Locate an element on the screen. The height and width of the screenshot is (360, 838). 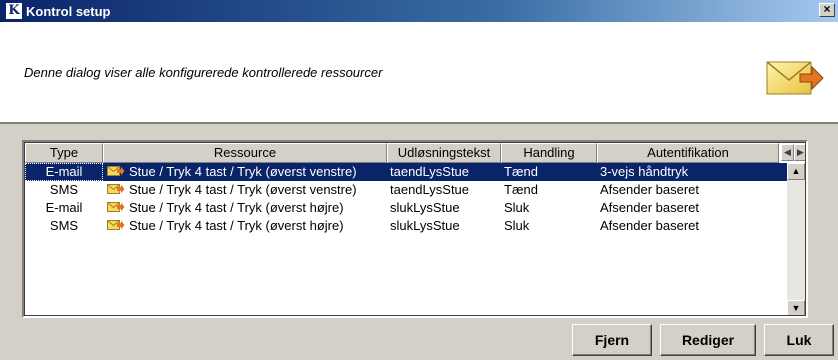
cell-authentication: 3-vejs håndtryk is located at coordinates (644, 171).